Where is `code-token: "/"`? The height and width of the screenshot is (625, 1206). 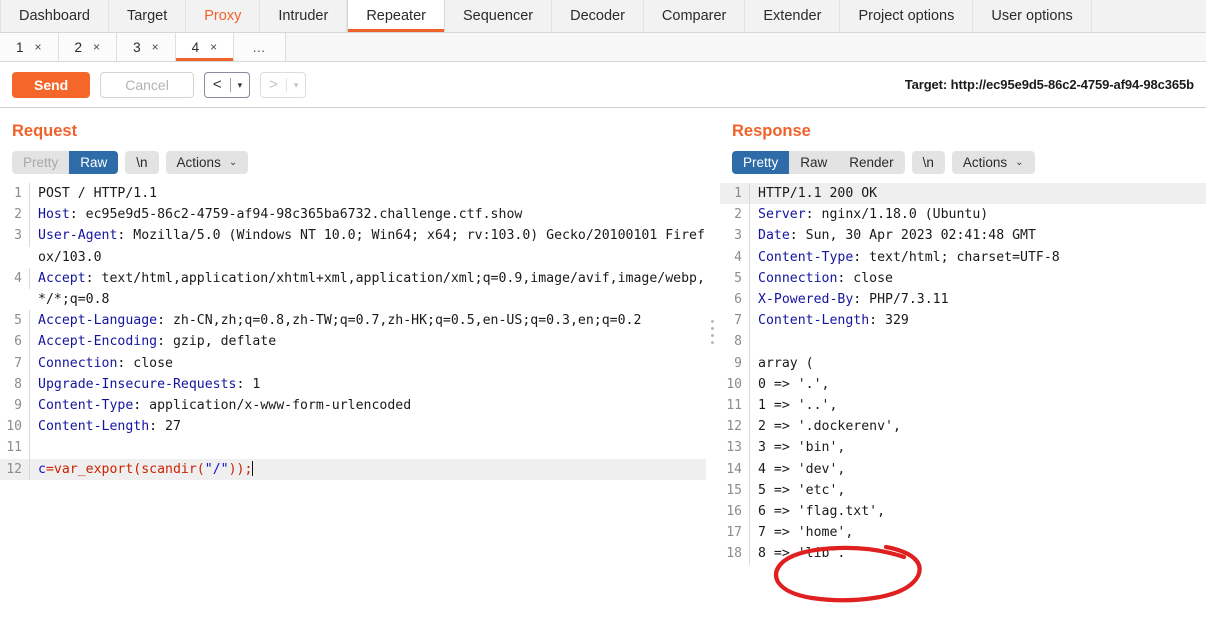 code-token: "/" is located at coordinates (216, 469).